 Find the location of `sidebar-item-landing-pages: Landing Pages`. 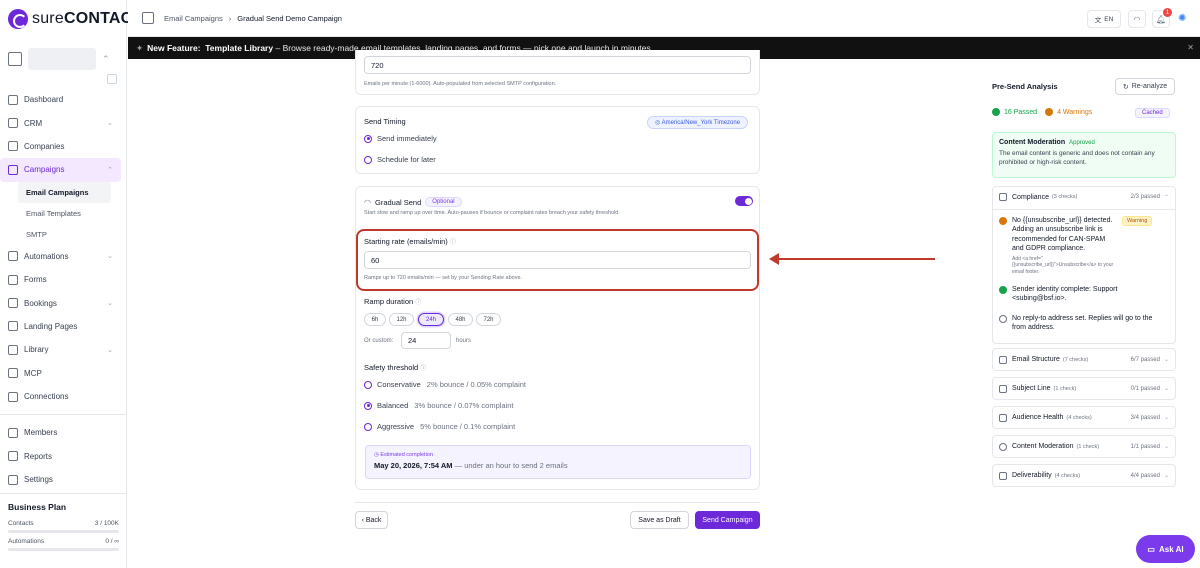

sidebar-item-landing-pages: Landing Pages is located at coordinates (60, 326).